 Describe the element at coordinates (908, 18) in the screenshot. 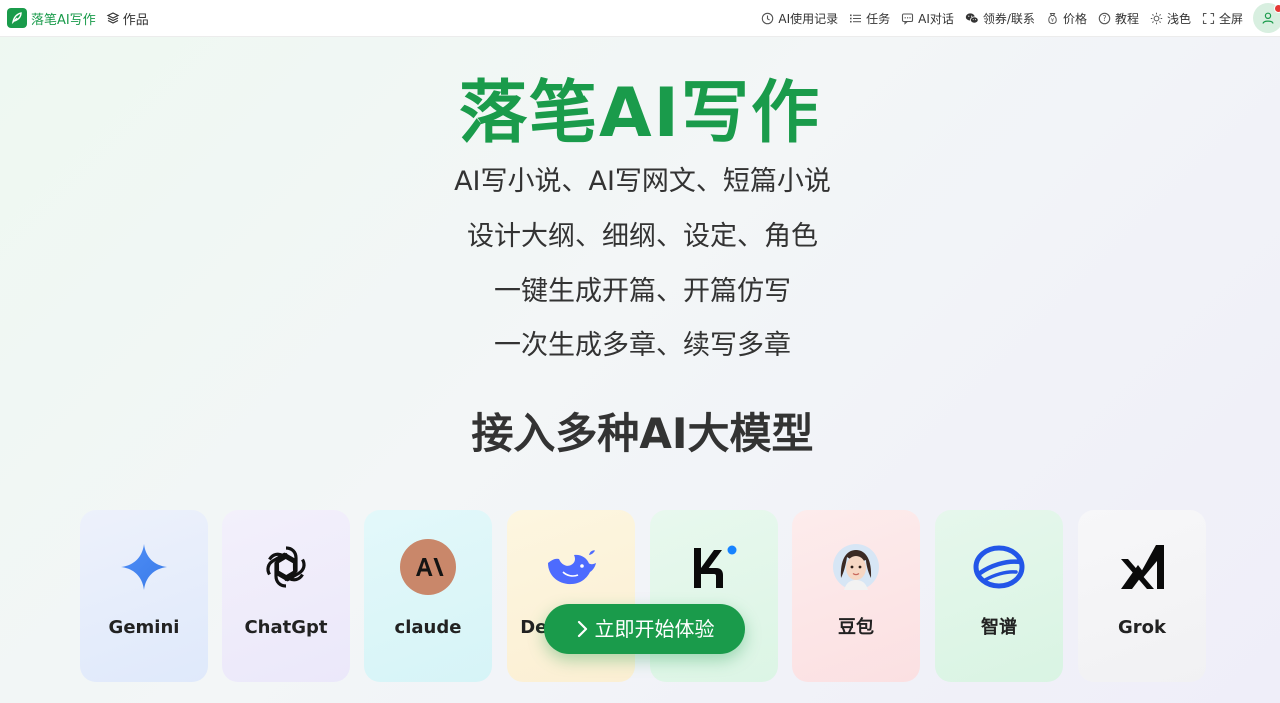

I see `chat-icon` at that location.